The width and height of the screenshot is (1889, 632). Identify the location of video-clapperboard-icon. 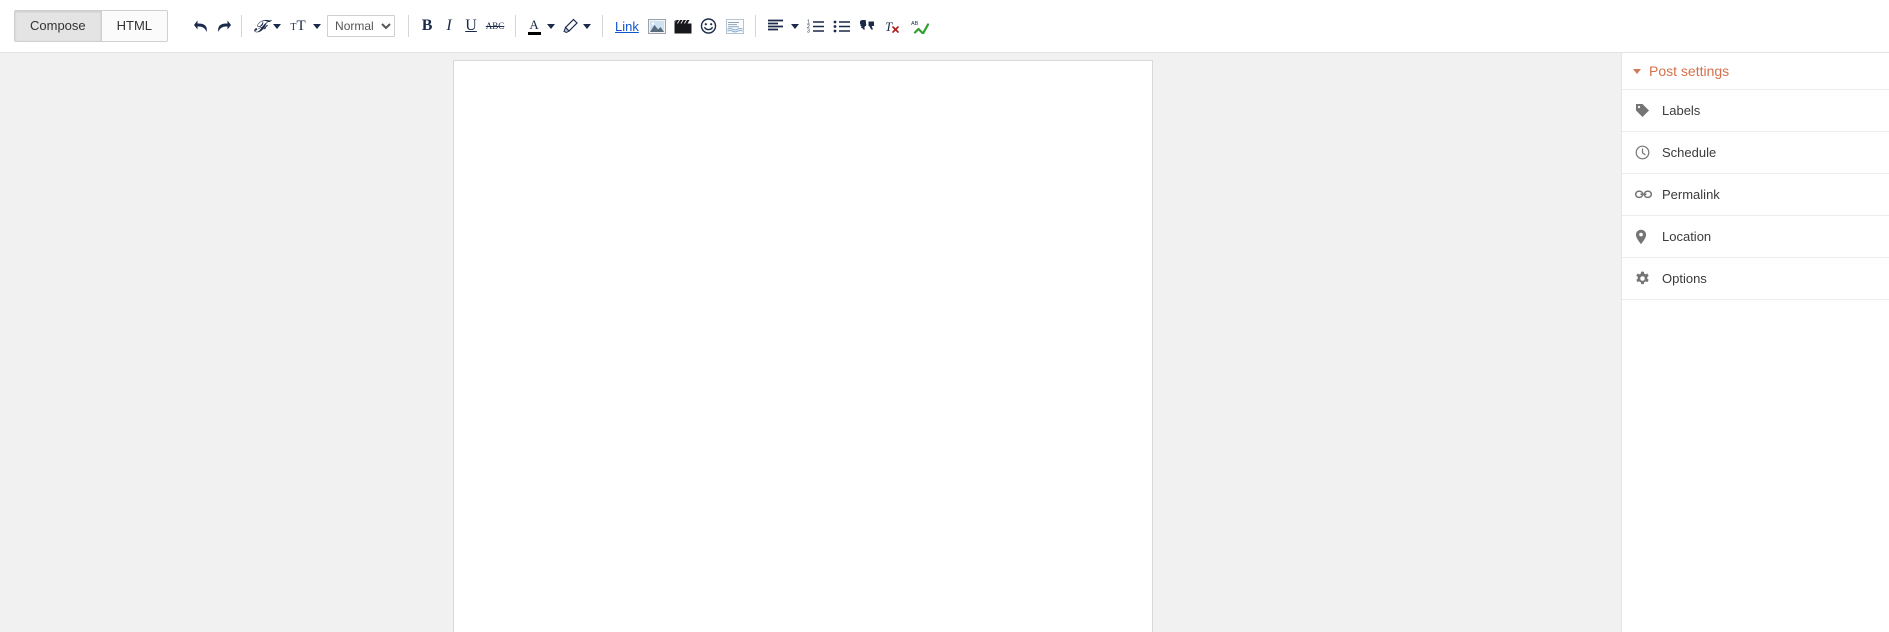
(683, 26).